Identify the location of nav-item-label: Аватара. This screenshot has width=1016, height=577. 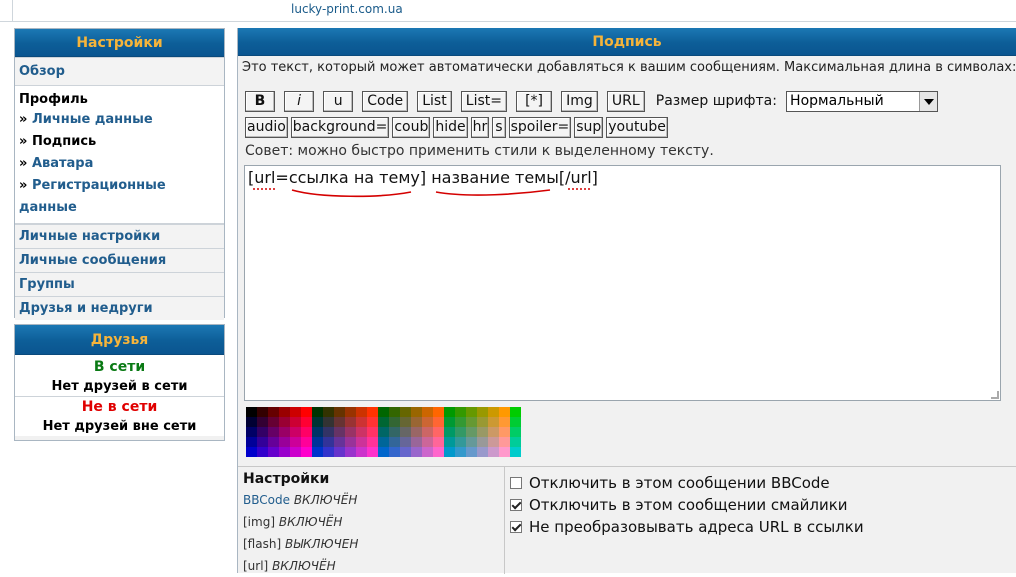
(62, 163).